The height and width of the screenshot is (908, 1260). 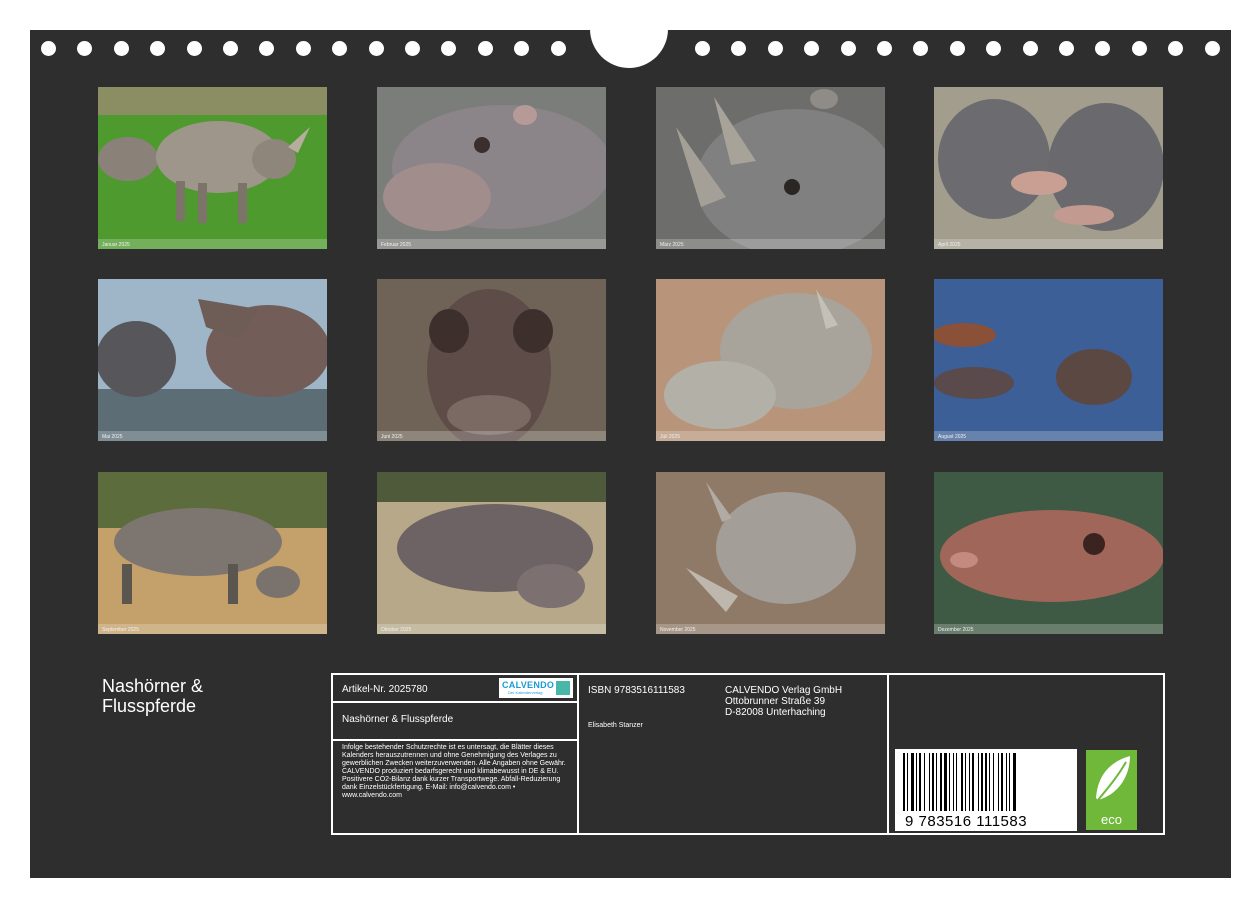 What do you see at coordinates (112, 437) in the screenshot?
I see `month-label: Mai 2025` at bounding box center [112, 437].